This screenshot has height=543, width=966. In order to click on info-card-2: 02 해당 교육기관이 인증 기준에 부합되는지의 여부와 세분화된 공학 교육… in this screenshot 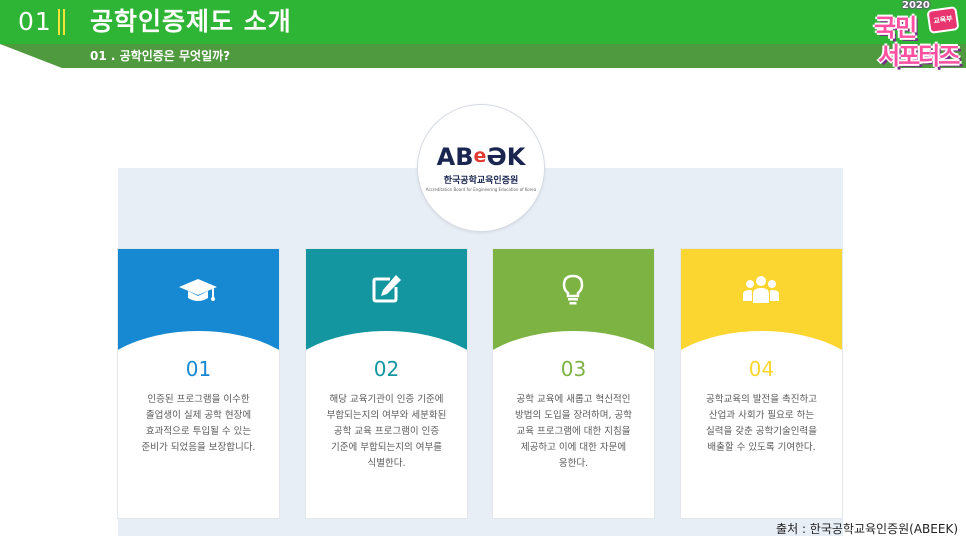, I will do `click(386, 383)`.